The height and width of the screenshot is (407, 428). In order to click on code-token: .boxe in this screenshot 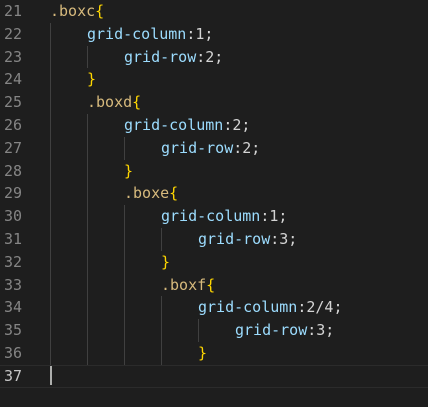, I will do `click(147, 193)`.